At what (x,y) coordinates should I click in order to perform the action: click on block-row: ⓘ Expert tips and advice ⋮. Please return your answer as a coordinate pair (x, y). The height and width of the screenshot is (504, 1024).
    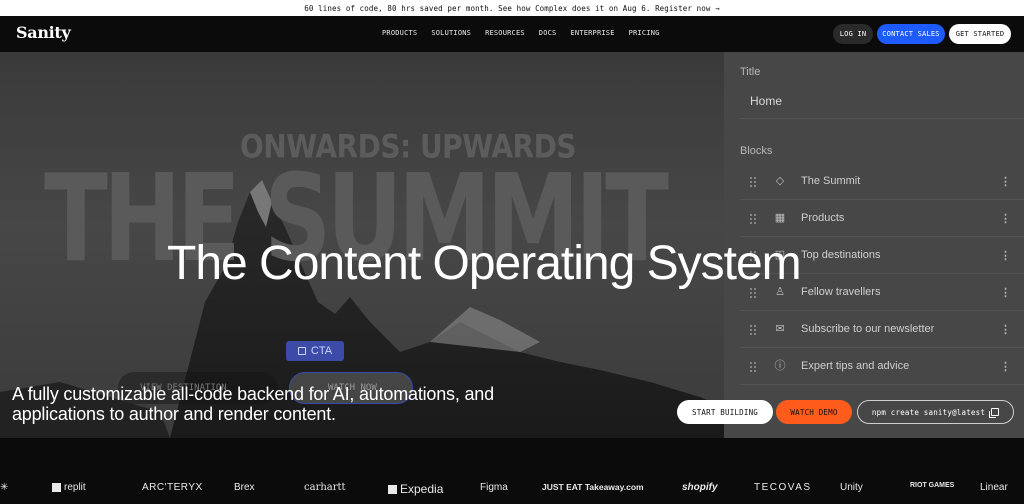
    Looking at the image, I should click on (882, 366).